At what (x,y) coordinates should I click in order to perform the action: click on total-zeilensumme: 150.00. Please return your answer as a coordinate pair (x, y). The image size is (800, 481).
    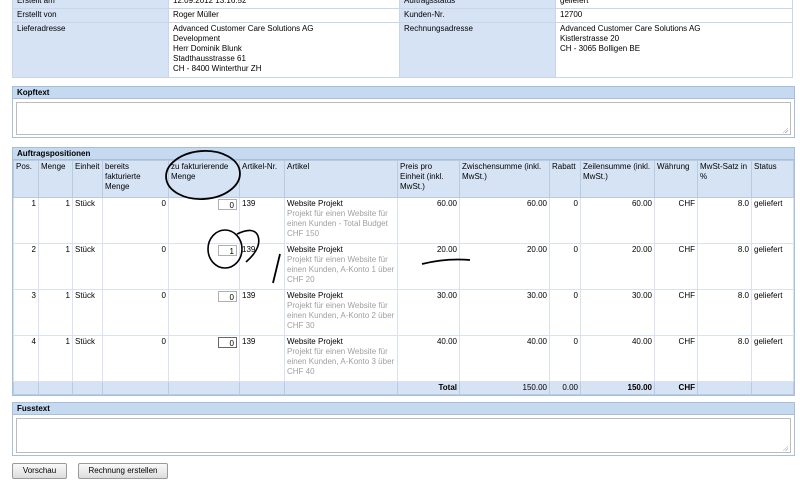
    Looking at the image, I should click on (617, 388).